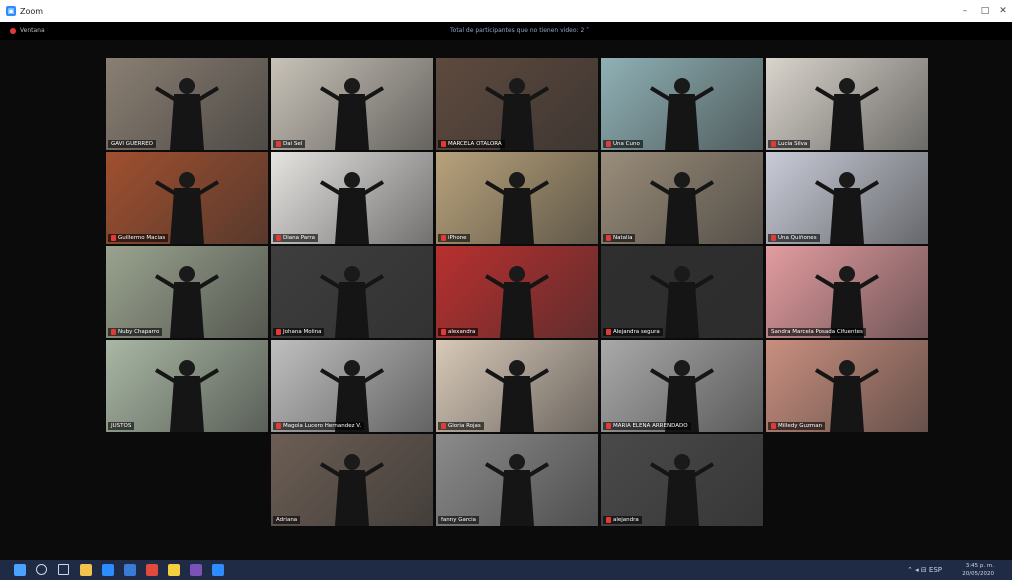 This screenshot has height=580, width=1012. Describe the element at coordinates (454, 238) in the screenshot. I see `participant-name-tag: iPhone` at that location.